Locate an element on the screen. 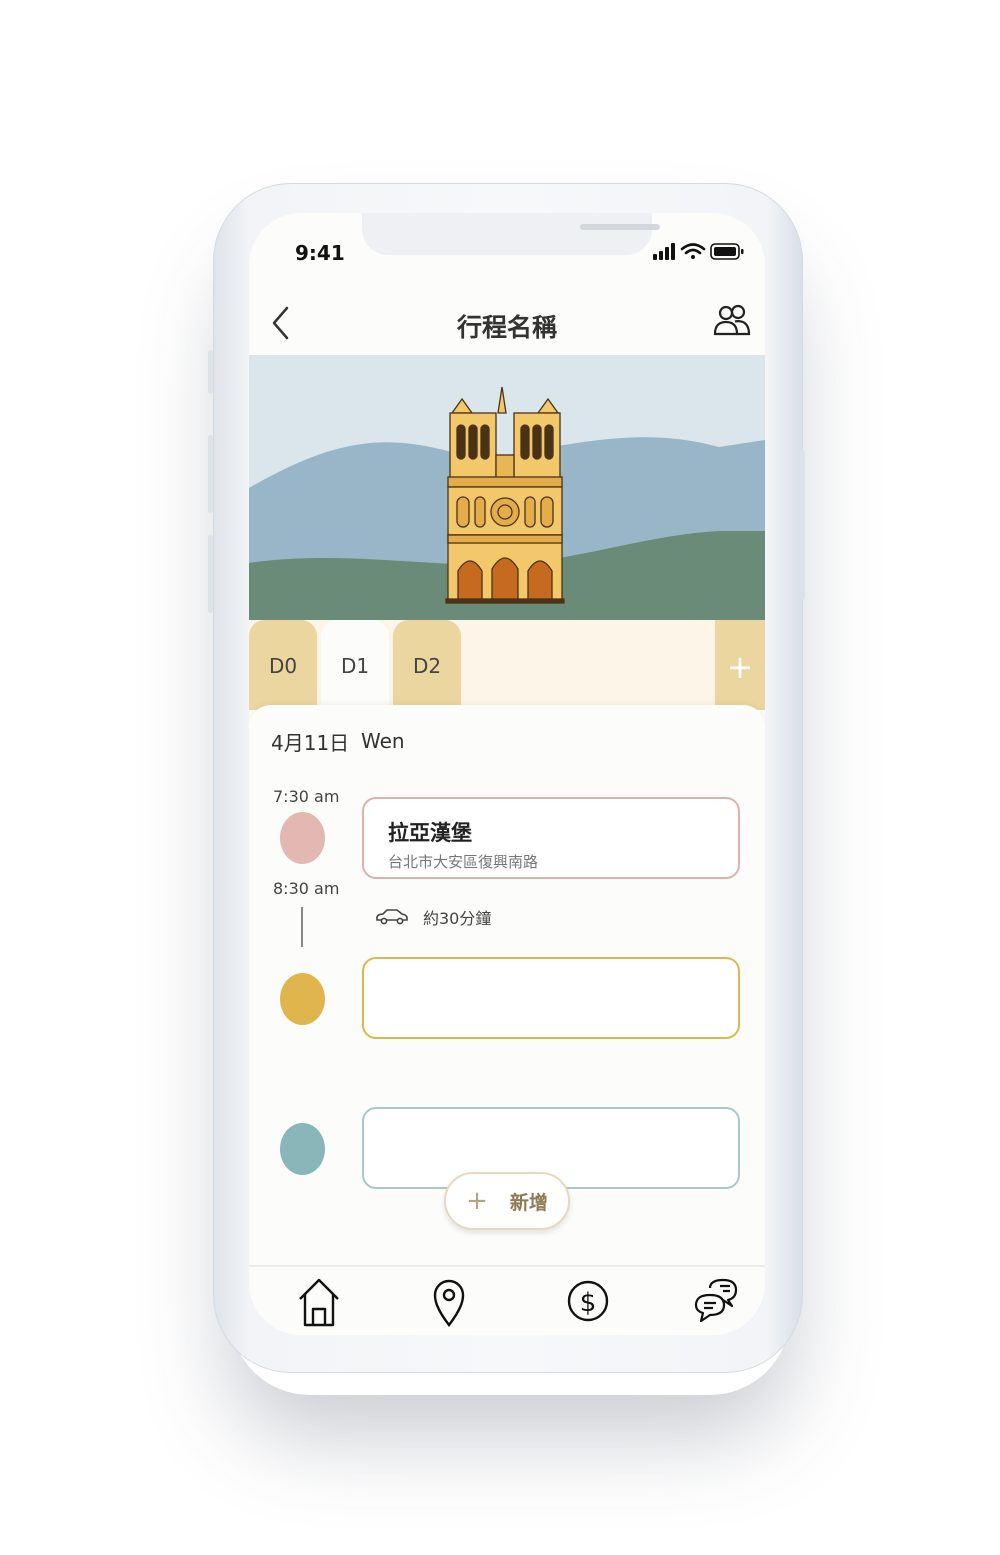 The image size is (1000, 1555). add-stop-button: + 新增 is located at coordinates (507, 1201).